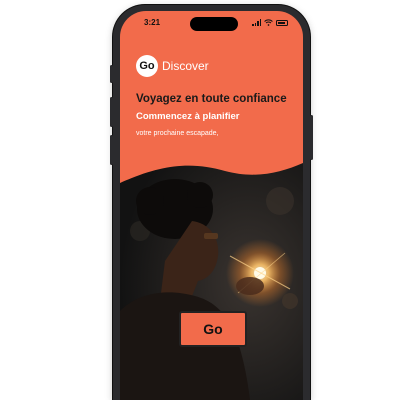 This screenshot has height=400, width=400. Describe the element at coordinates (188, 116) in the screenshot. I see `hero-subheadline: Commencez à planifier` at that location.